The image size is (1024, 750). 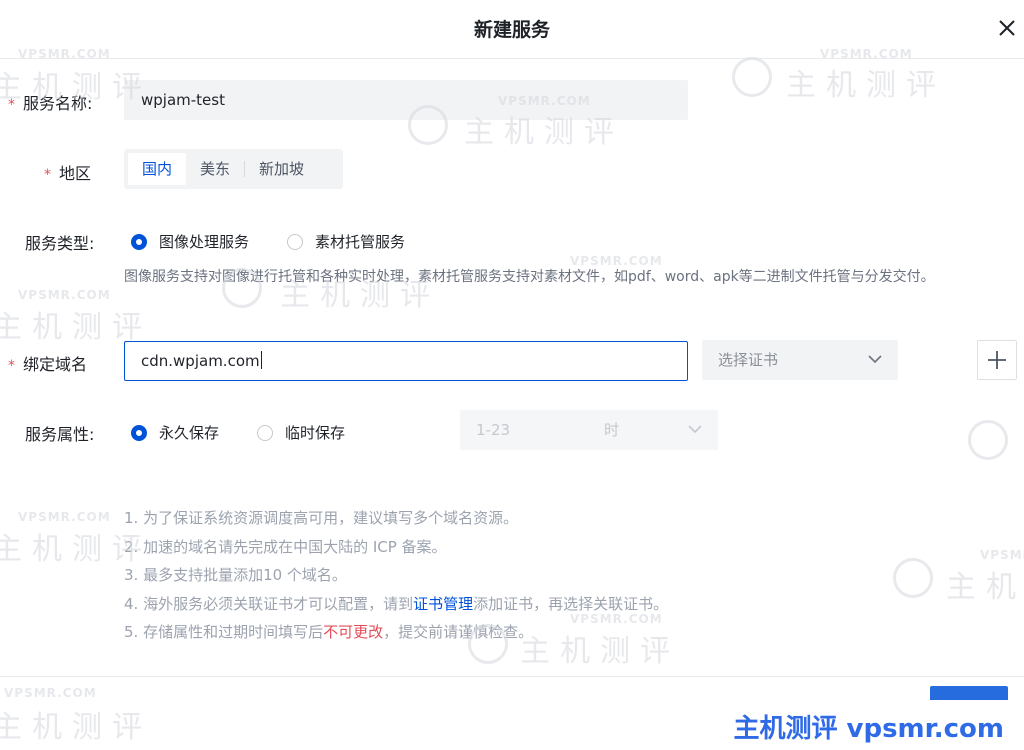 I want to click on submit-button, so click(x=969, y=693).